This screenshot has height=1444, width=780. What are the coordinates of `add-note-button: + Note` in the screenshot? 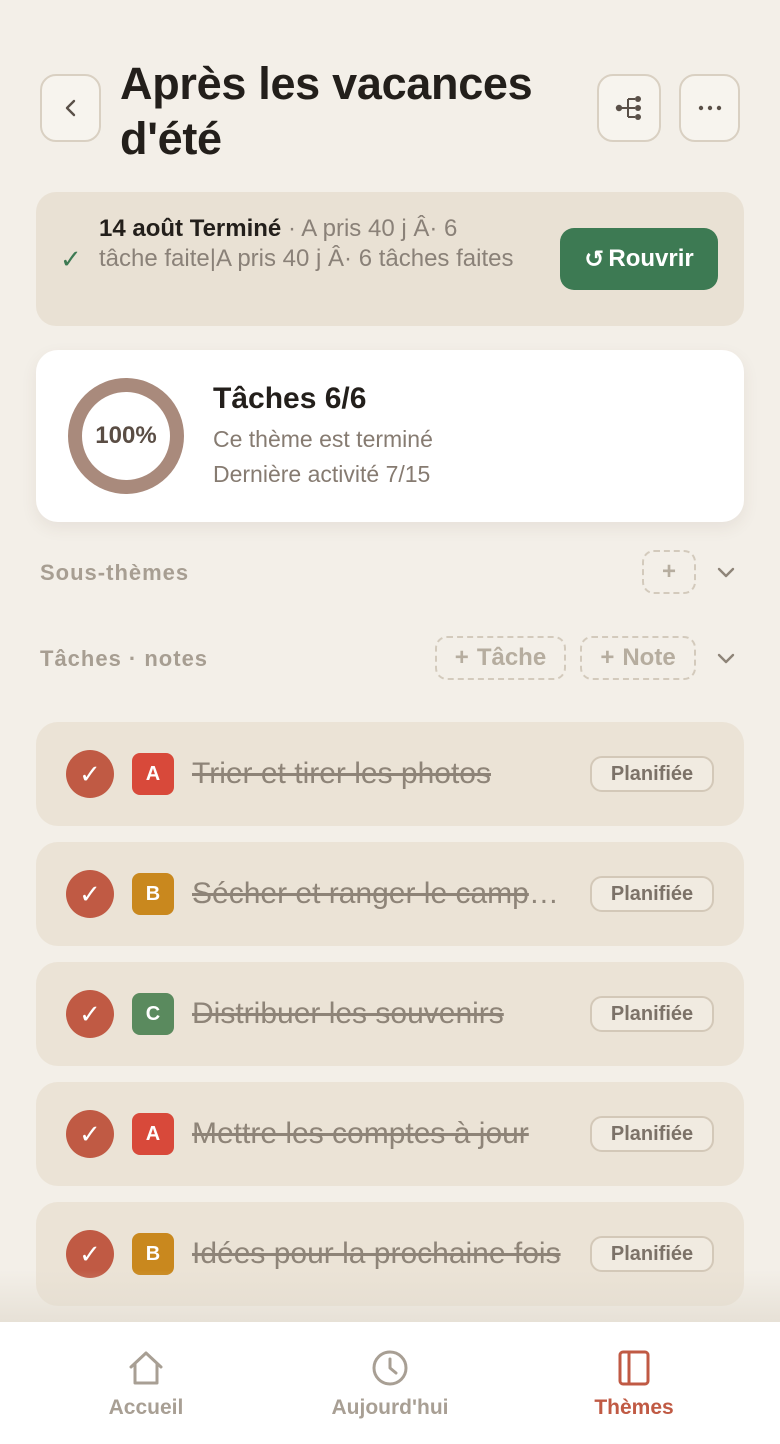 It's located at (638, 658).